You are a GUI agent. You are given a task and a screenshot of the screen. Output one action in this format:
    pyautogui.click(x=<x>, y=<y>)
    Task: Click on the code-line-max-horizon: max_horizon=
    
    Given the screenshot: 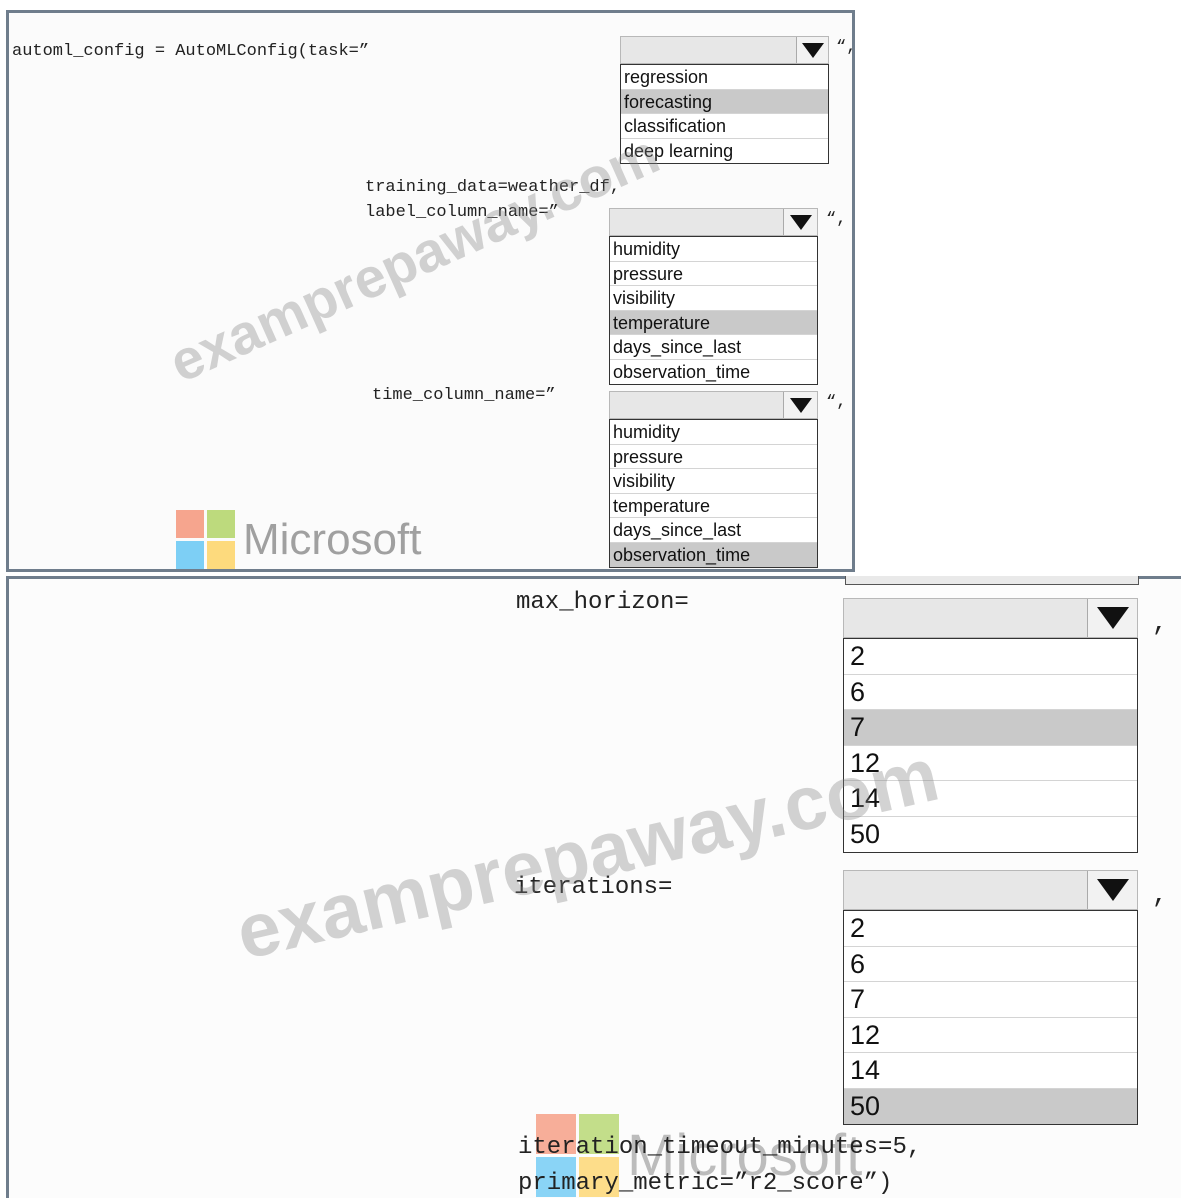 What is the action you would take?
    pyautogui.click(x=602, y=602)
    